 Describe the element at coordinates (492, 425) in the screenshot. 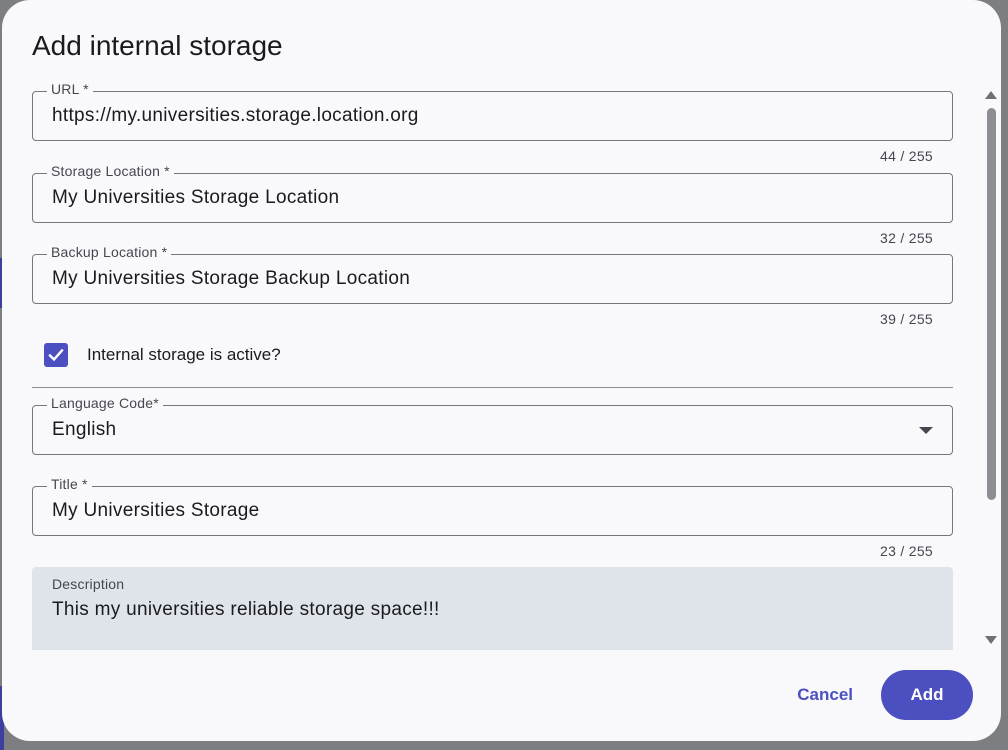

I see `language-code-select: Language Code* English` at that location.